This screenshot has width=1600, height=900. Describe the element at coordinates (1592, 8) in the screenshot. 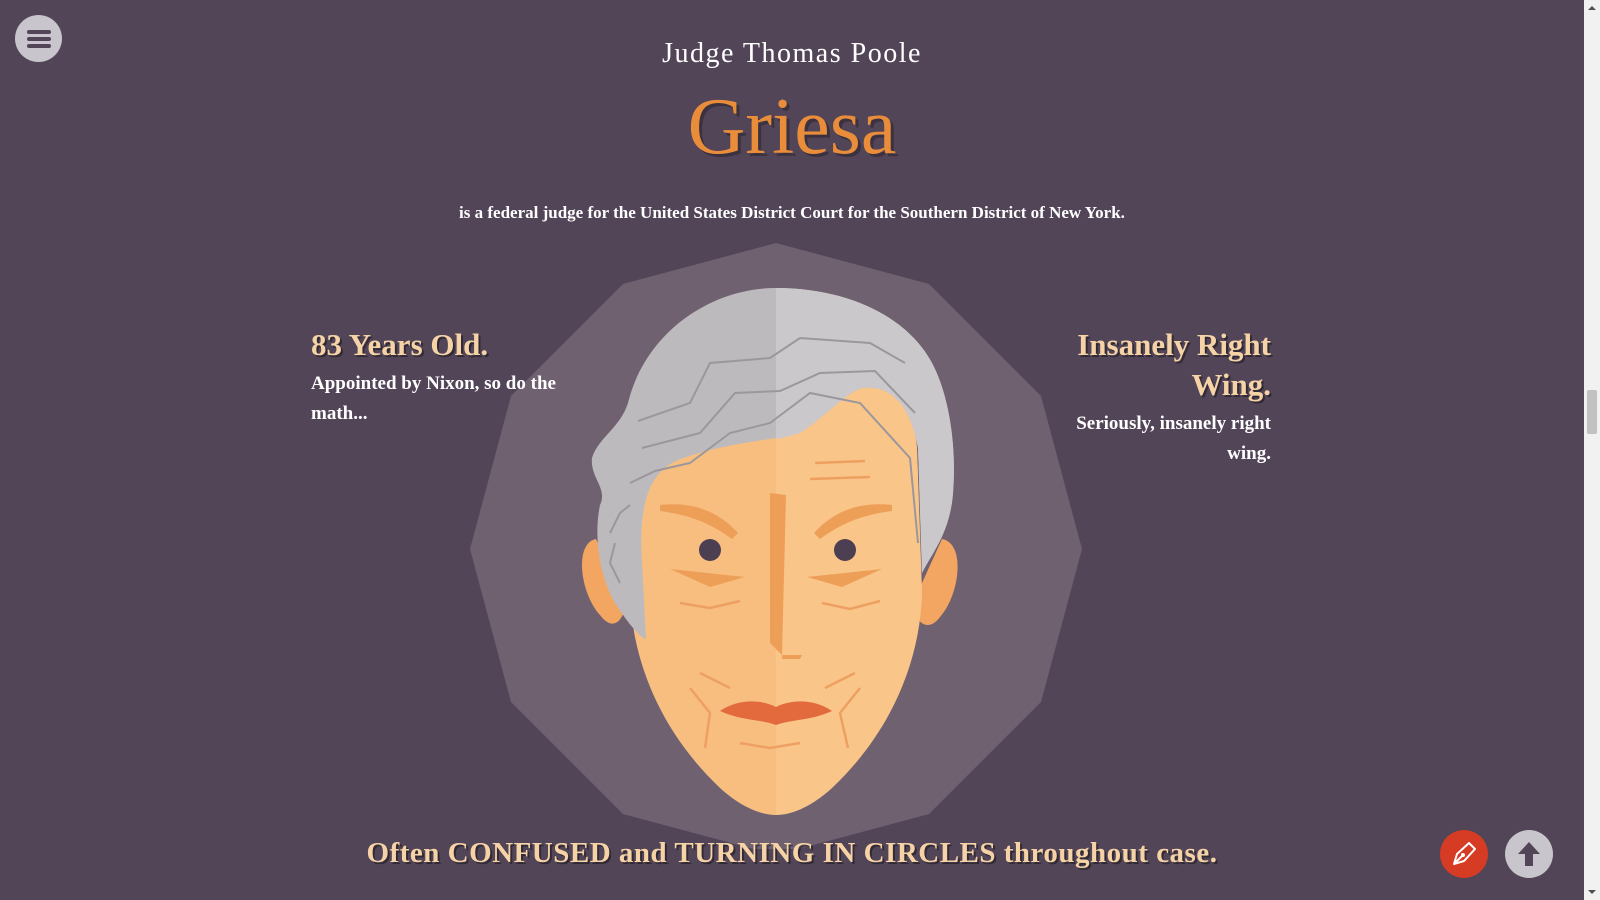

I see `scroll-up-arrow-icon` at that location.